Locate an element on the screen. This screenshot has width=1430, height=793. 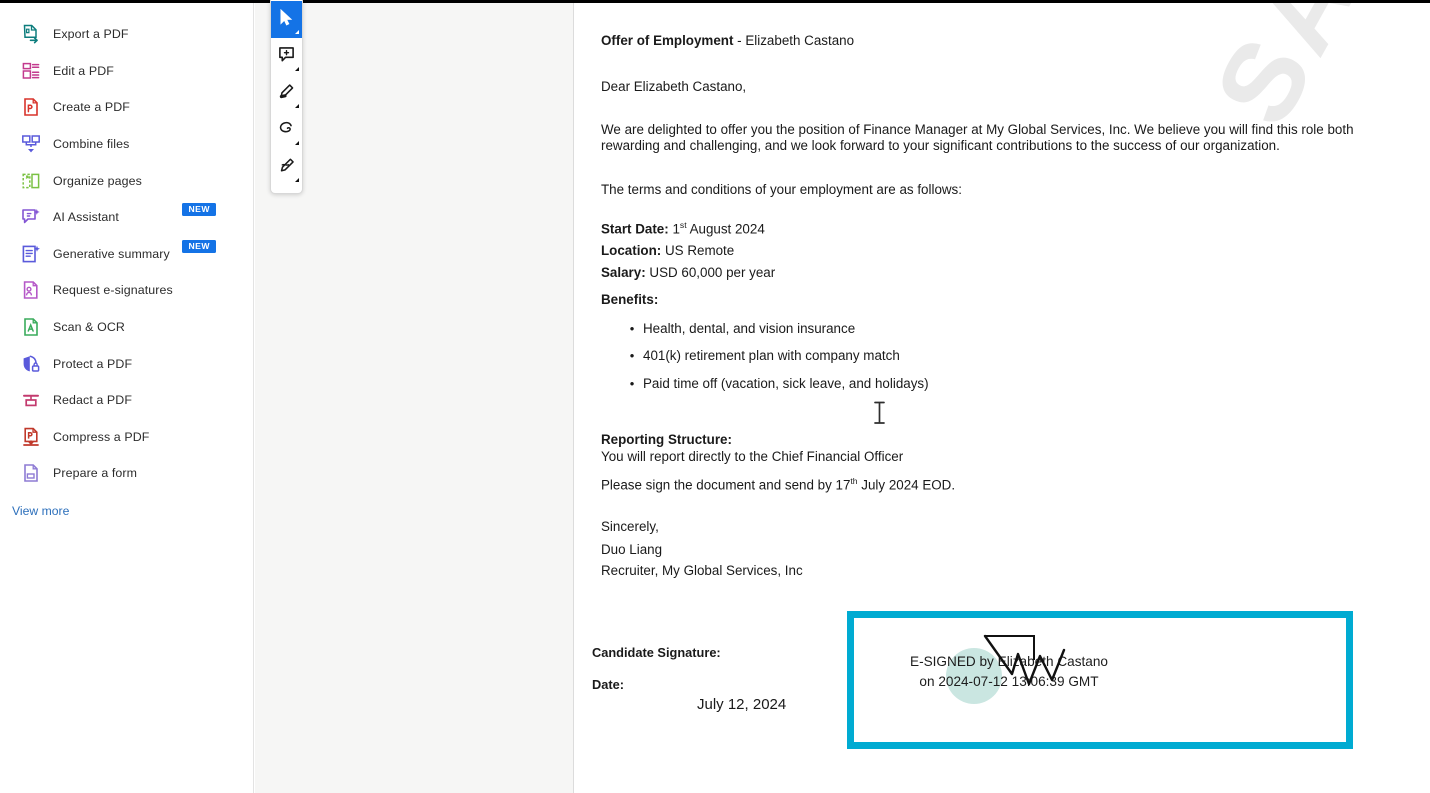
benefits-label: Benefits: is located at coordinates (630, 299).